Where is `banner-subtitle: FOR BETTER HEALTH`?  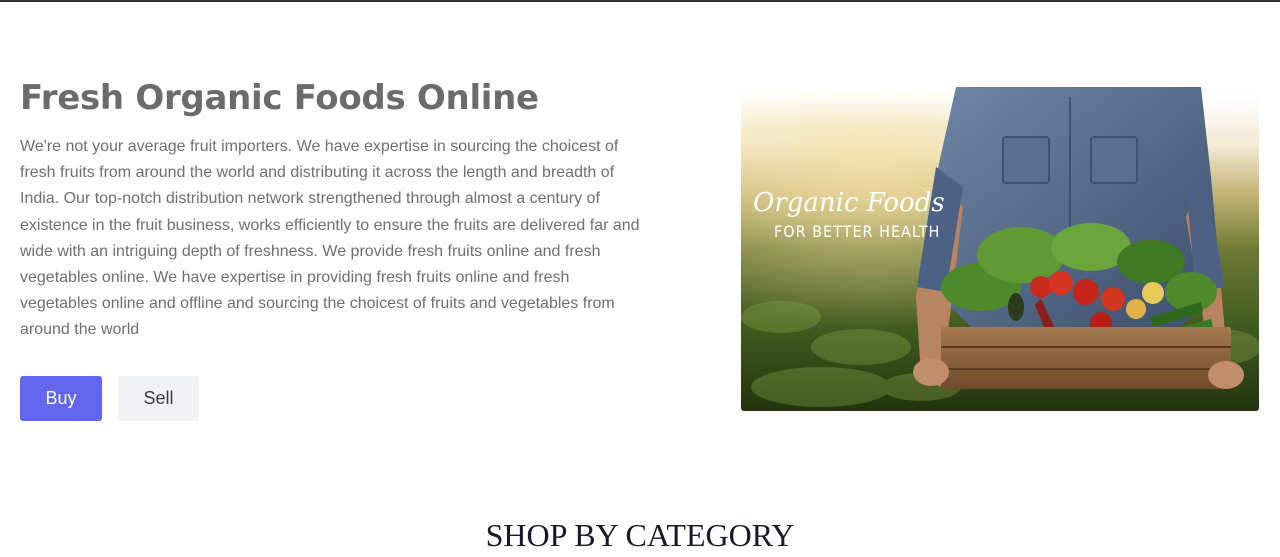 banner-subtitle: FOR BETTER HEALTH is located at coordinates (857, 231).